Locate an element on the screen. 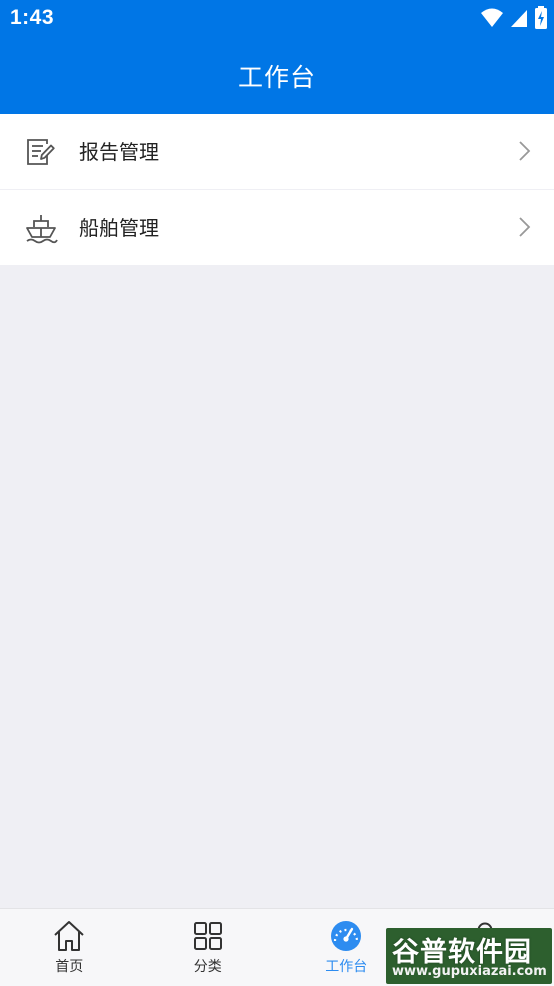 This screenshot has width=554, height=986. status-icons is located at coordinates (514, 18).